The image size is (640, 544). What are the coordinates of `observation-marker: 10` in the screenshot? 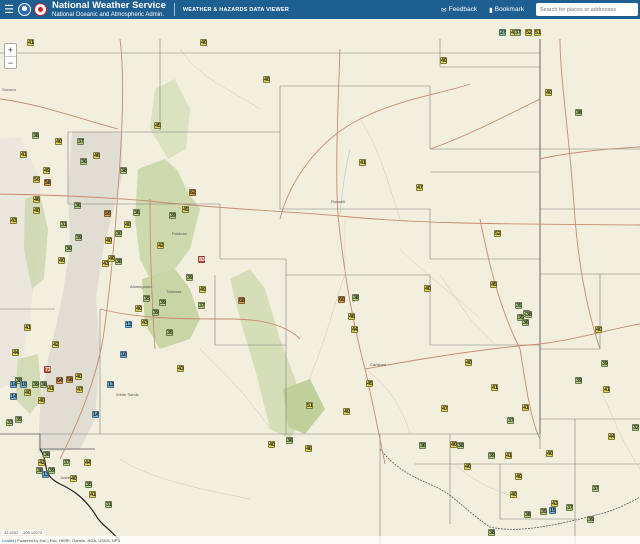 It's located at (23, 384).